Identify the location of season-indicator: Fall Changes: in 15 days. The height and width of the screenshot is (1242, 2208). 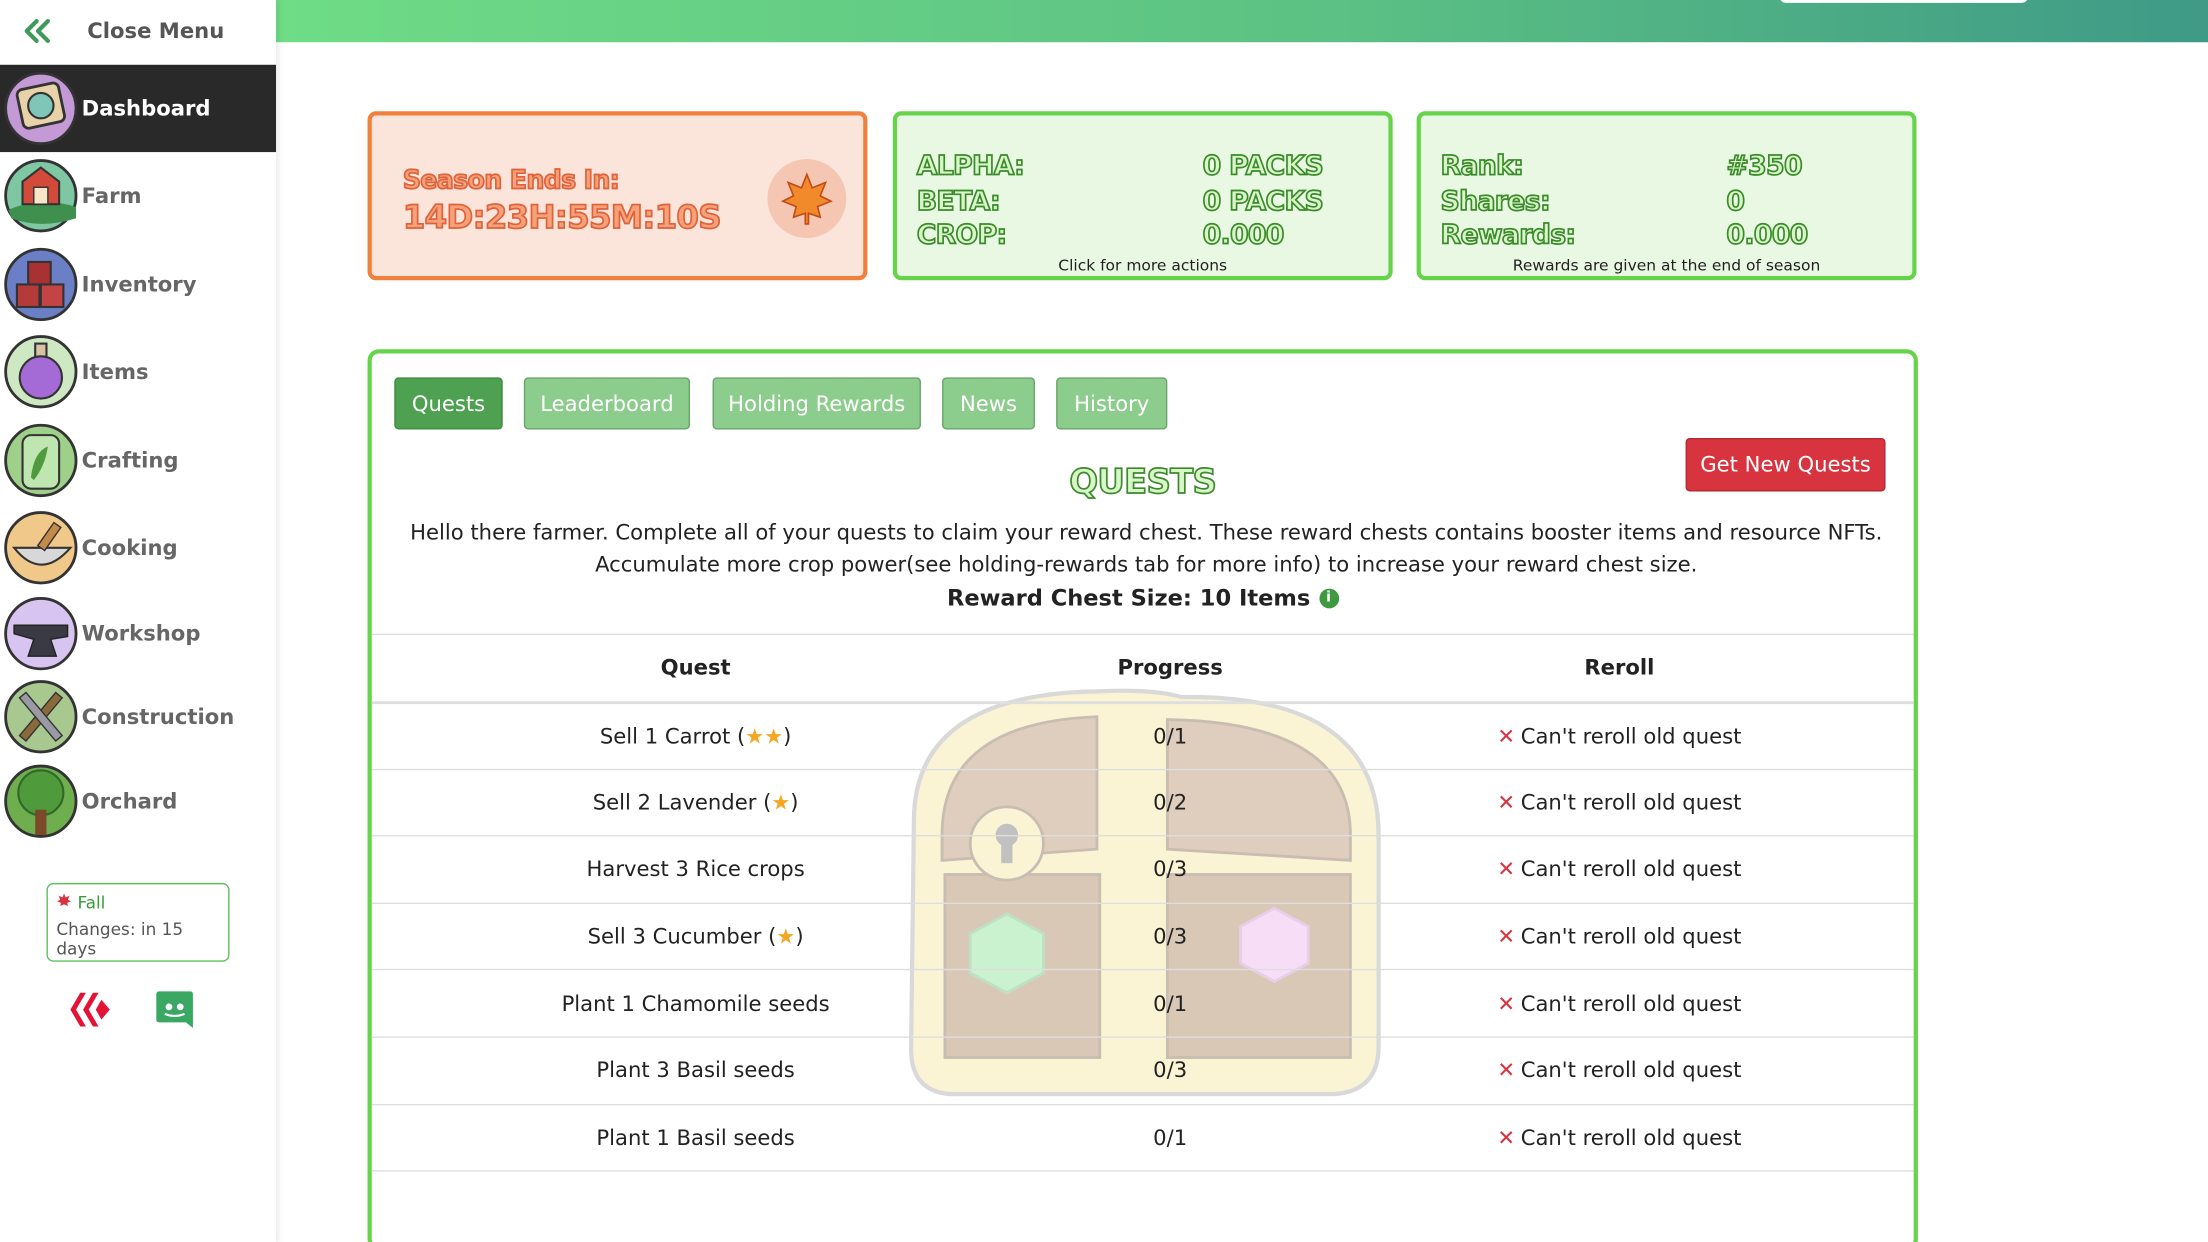
(138, 922).